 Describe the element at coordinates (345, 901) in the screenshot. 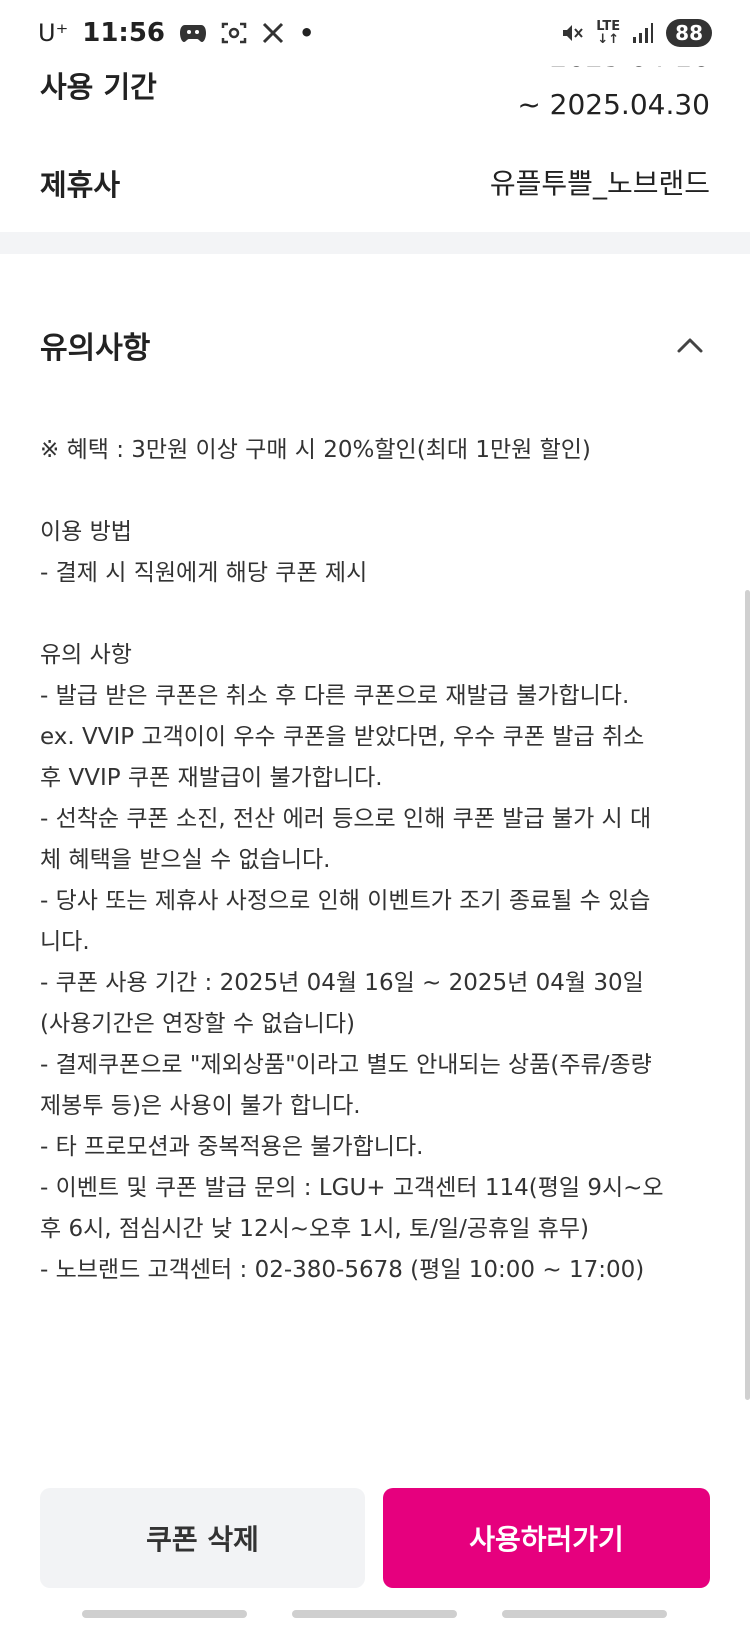

I see `notice-line: - 당사 또는 제휴사 사정으로 인해 이벤트가 조기 종료될 수 있습` at that location.